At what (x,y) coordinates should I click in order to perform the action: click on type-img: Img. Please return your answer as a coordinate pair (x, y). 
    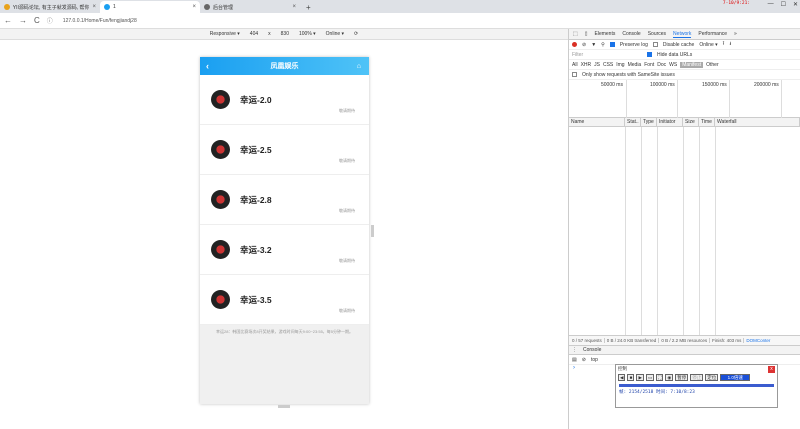
    Looking at the image, I should click on (620, 65).